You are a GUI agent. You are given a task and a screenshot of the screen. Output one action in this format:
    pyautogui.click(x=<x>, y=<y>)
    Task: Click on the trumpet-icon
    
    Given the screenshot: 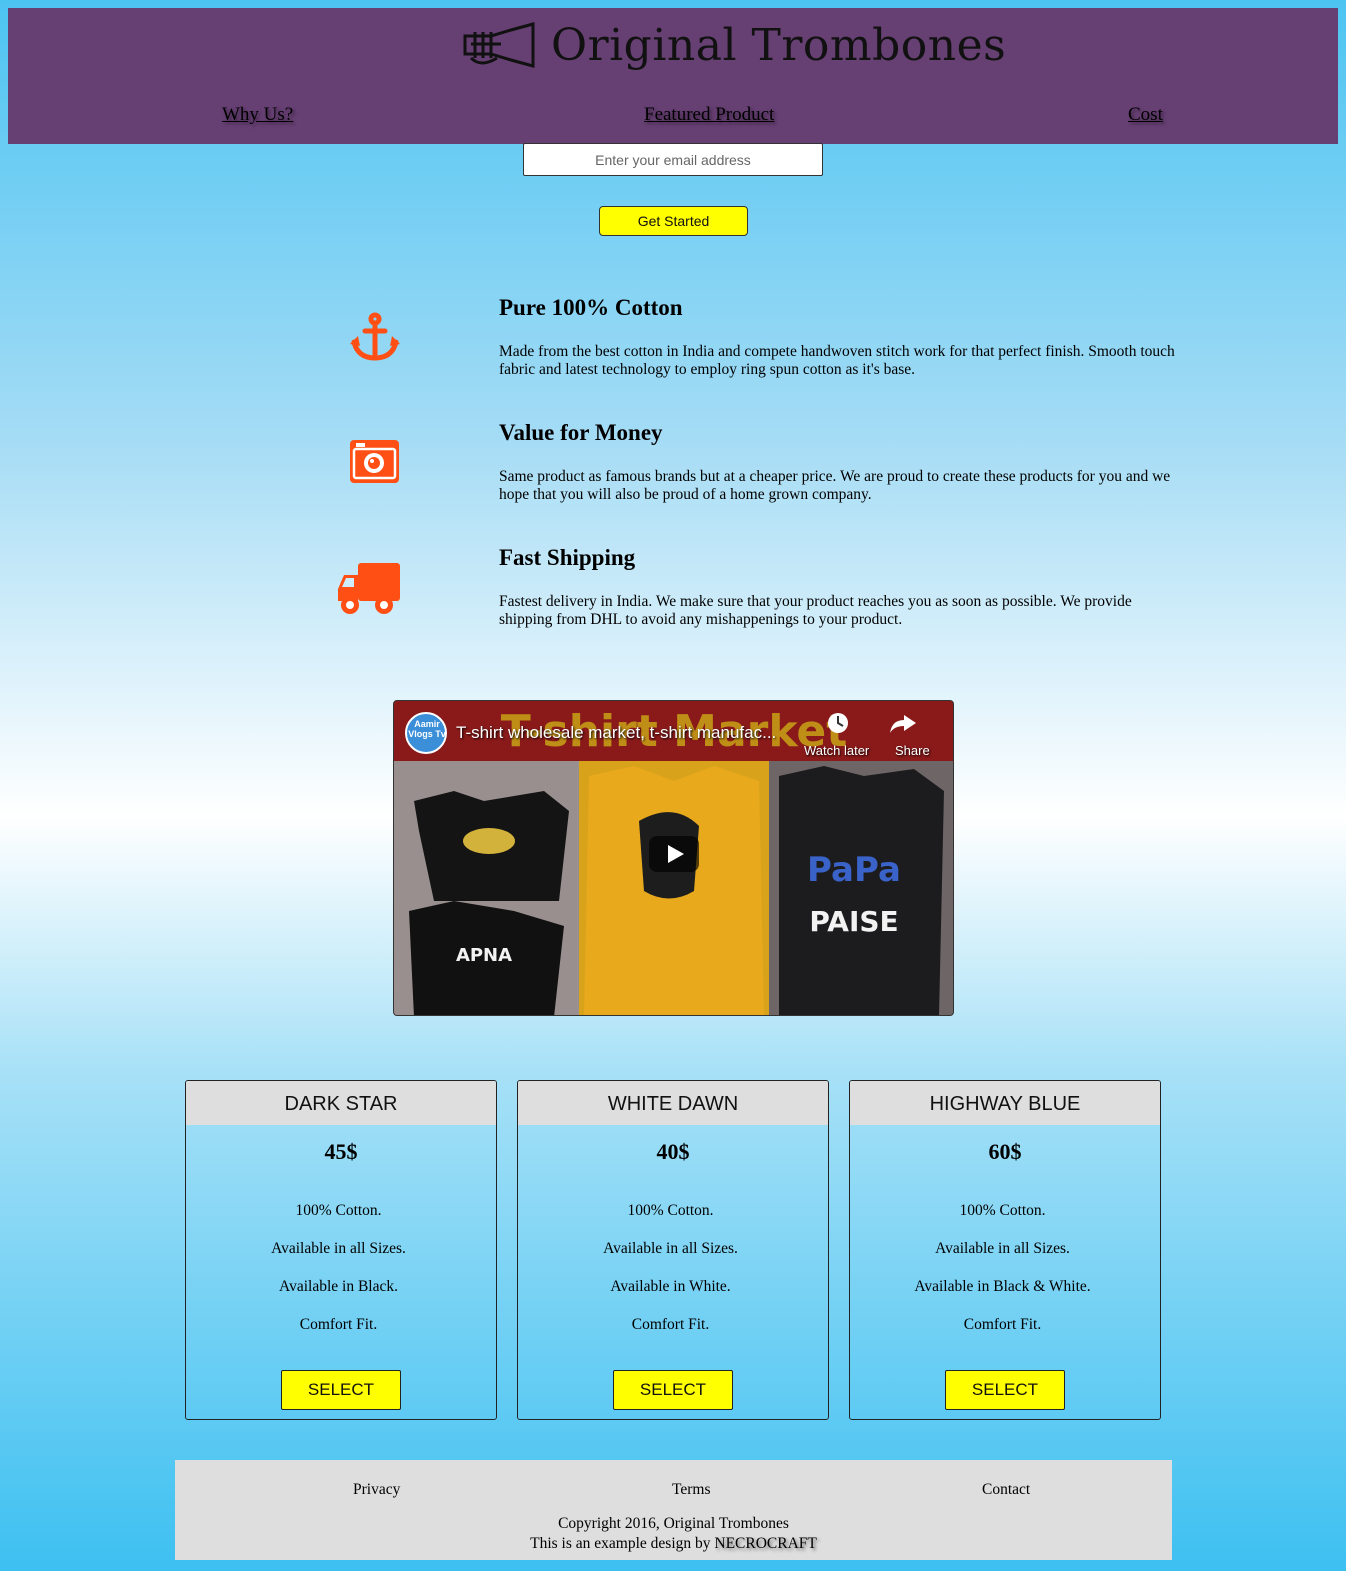 What is the action you would take?
    pyautogui.click(x=499, y=44)
    